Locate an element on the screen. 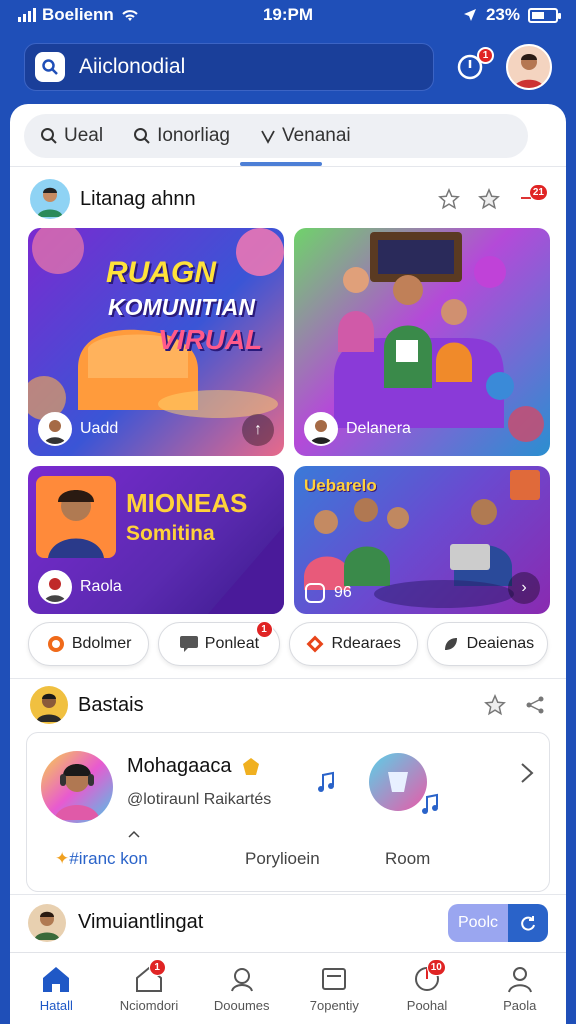  nav-label: Dooumes is located at coordinates (241, 1005).